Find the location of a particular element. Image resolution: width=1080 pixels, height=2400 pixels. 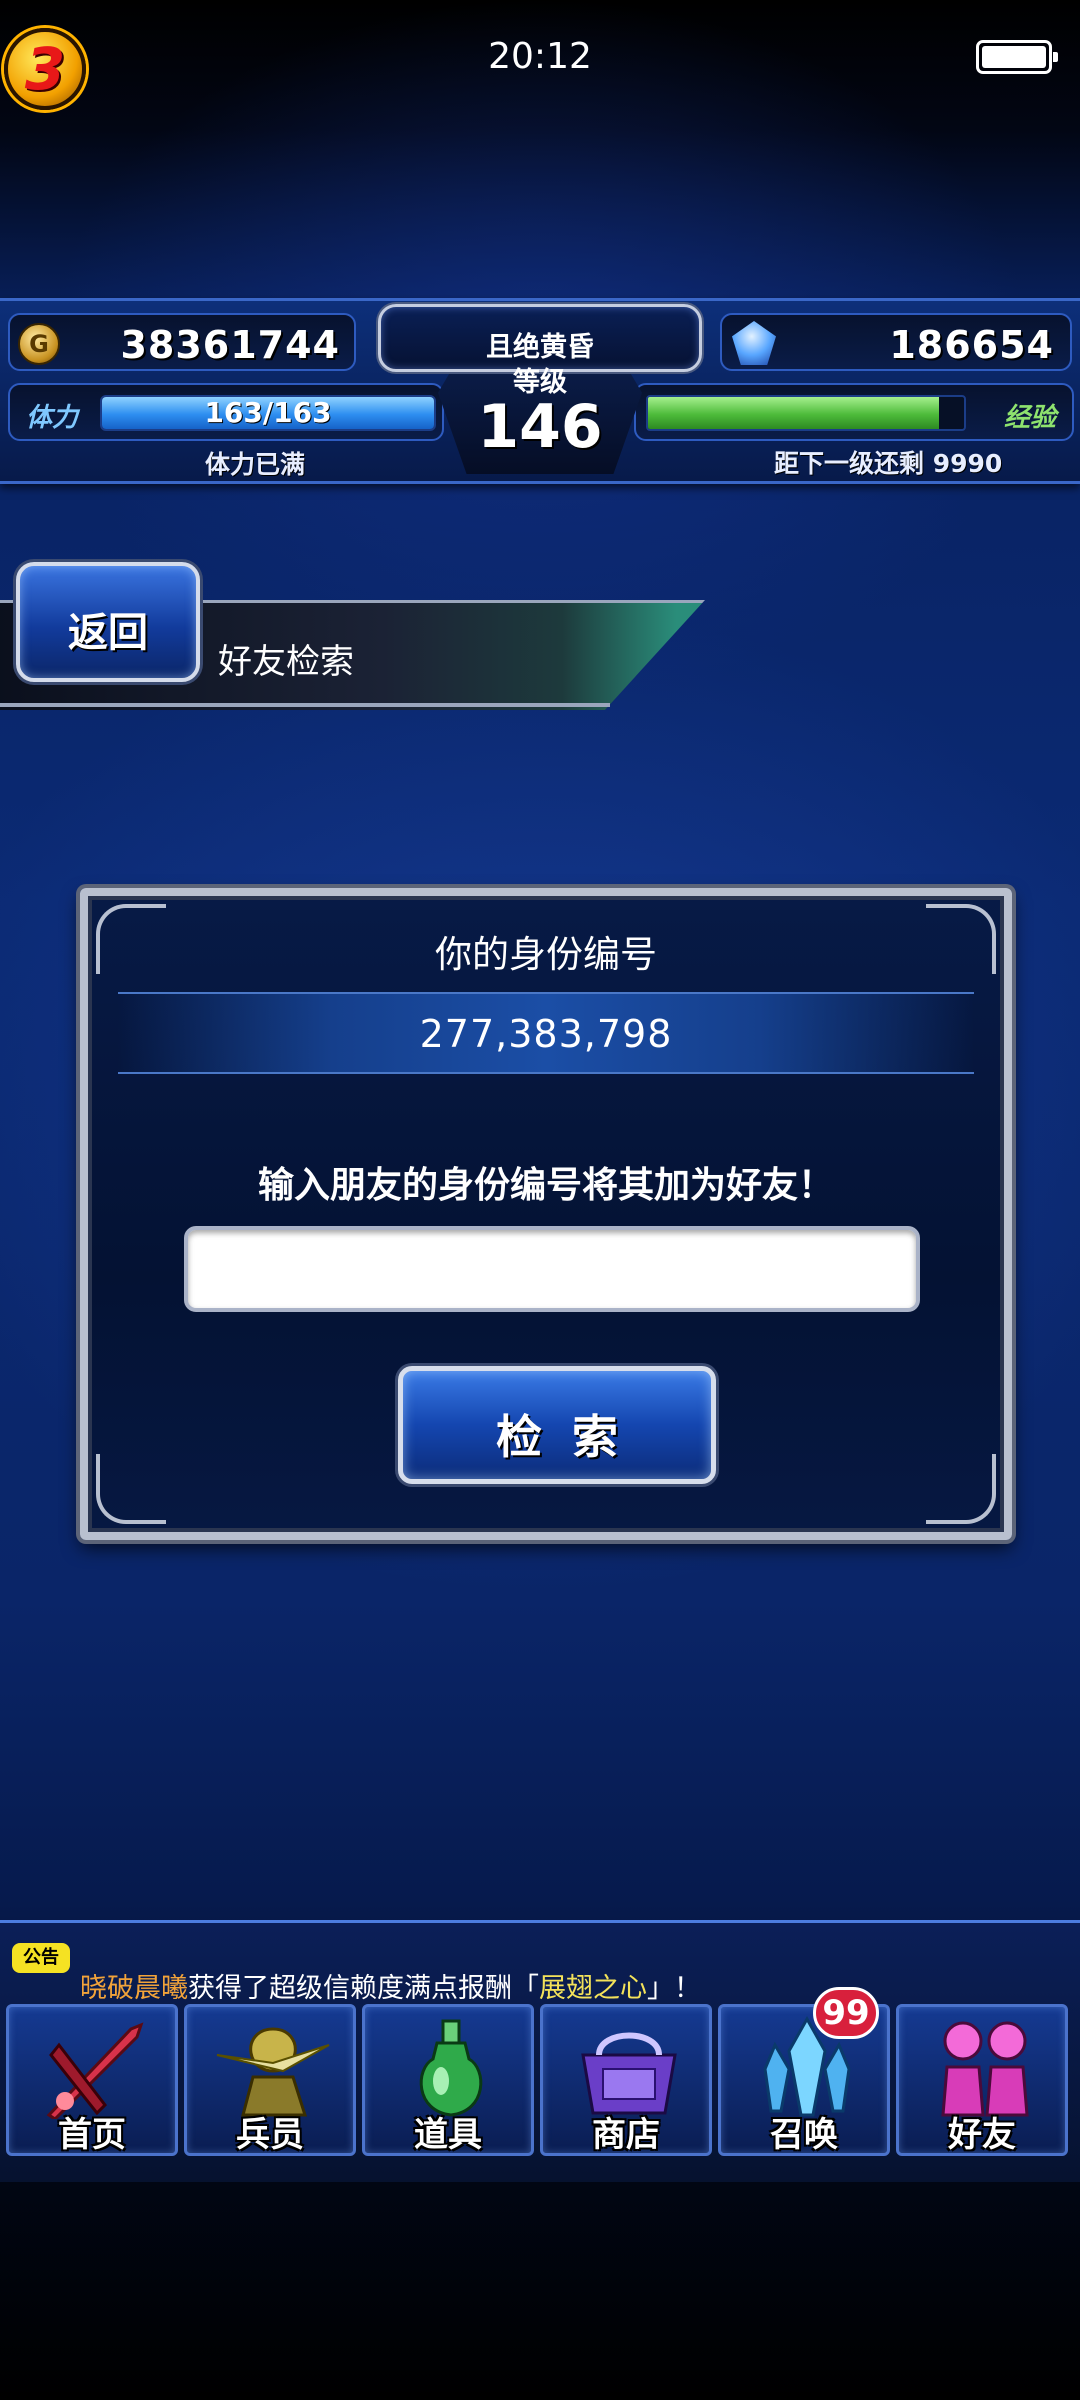

nav-items: 道具 is located at coordinates (448, 2080).